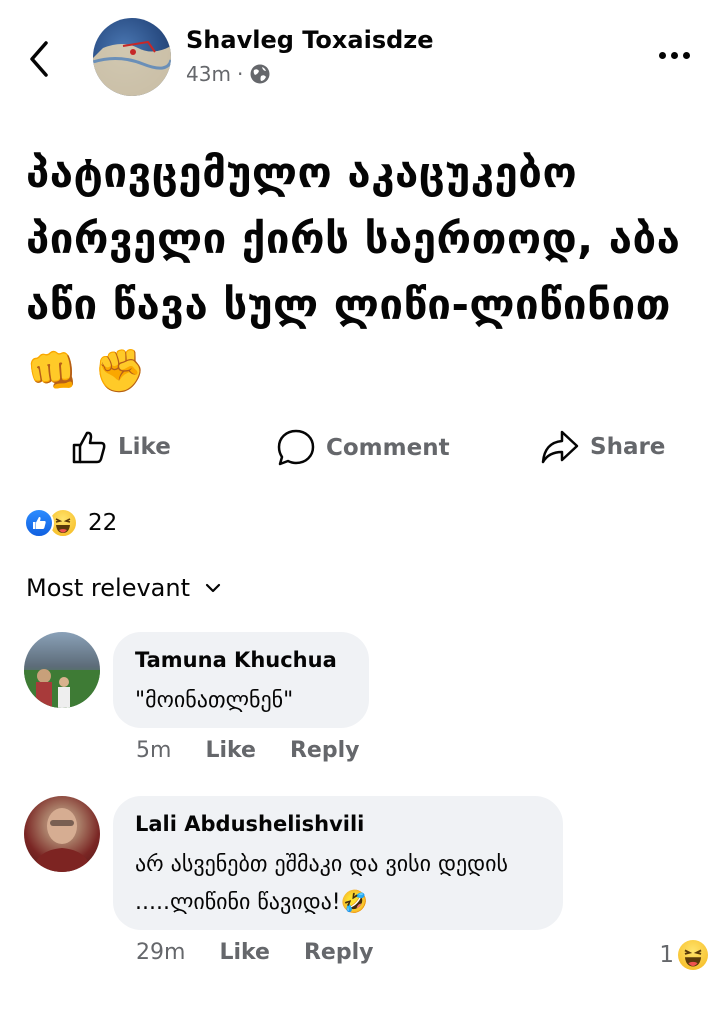 This screenshot has height=1024, width=722. What do you see at coordinates (361, 55) in the screenshot?
I see `post-header: Shavleg Toxaisdze 43m ·` at bounding box center [361, 55].